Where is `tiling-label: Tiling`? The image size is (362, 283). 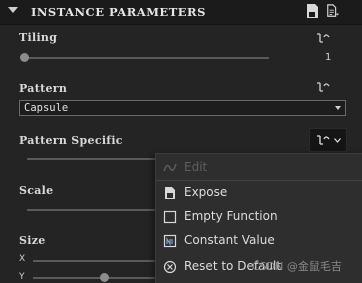
tiling-label: Tiling is located at coordinates (38, 37).